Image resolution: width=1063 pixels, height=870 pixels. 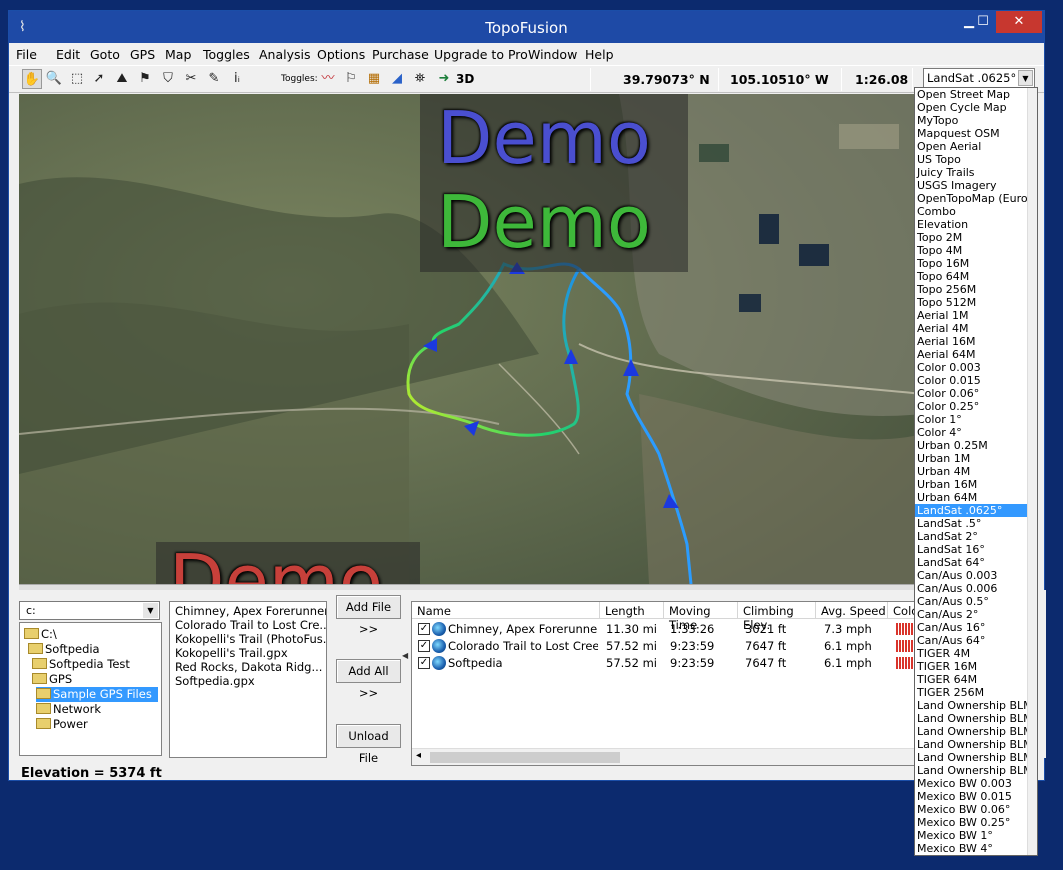 I want to click on menu-map: Map, so click(x=178, y=54).